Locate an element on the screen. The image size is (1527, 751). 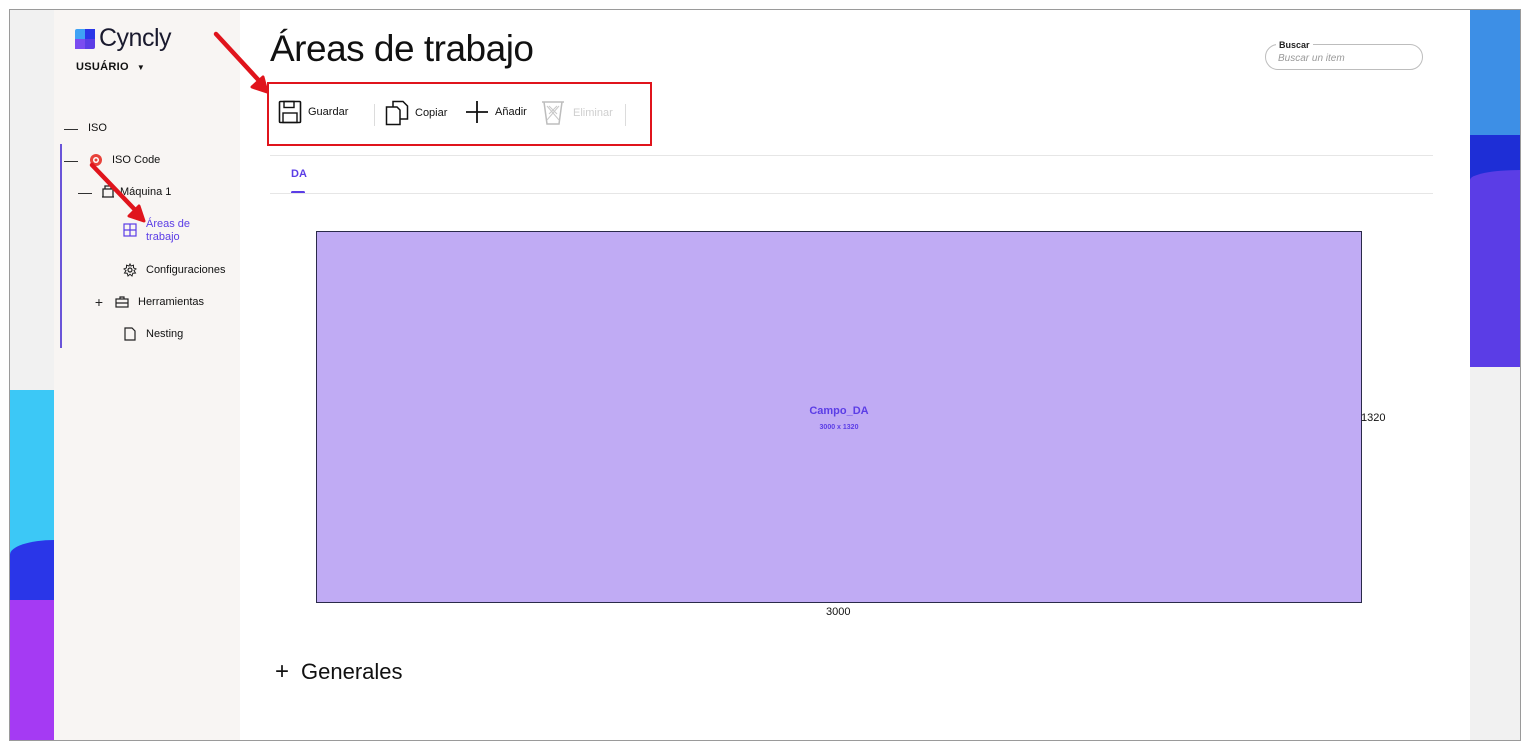
tree-guide-line is located at coordinates (61, 246).